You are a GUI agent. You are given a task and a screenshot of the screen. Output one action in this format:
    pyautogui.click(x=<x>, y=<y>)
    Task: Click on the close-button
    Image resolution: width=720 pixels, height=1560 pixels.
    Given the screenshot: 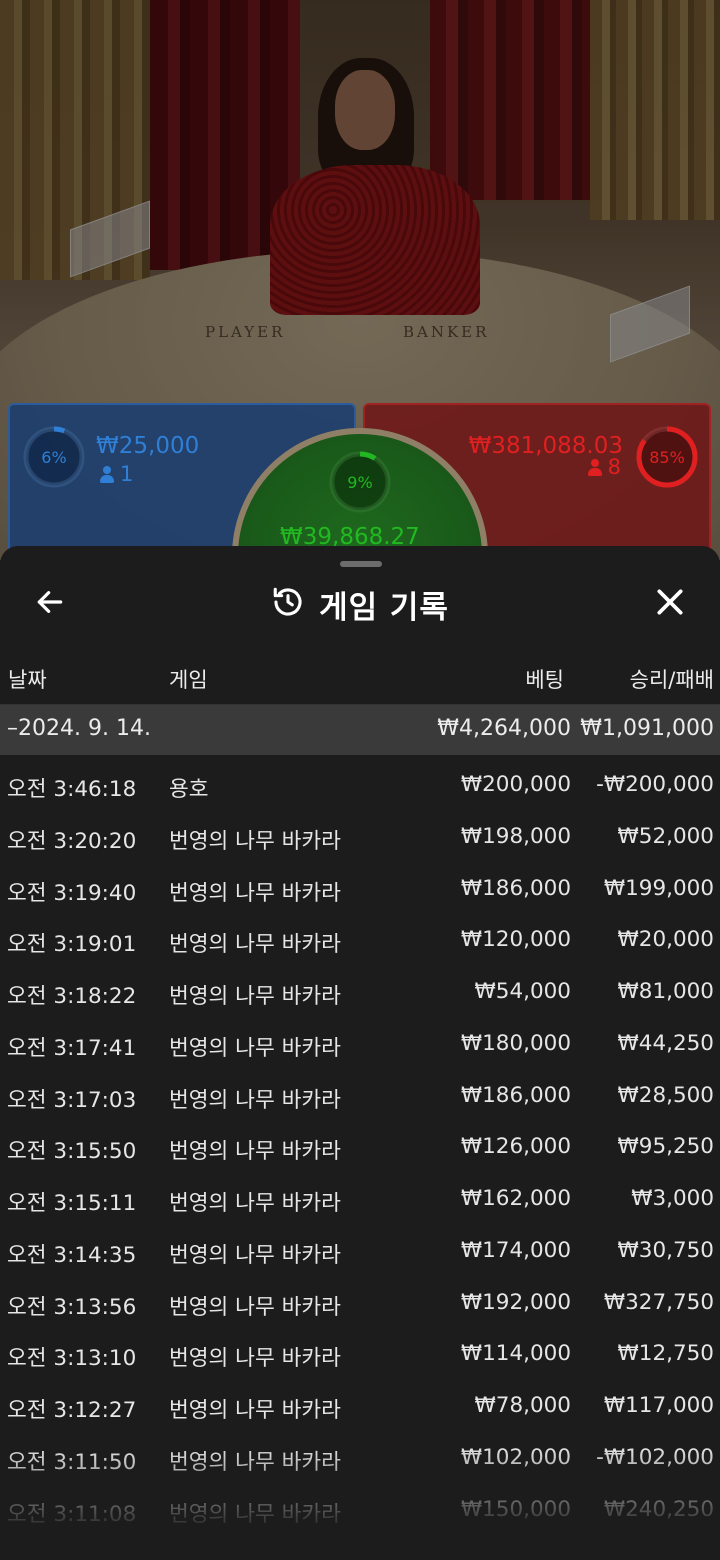 What is the action you would take?
    pyautogui.click(x=670, y=604)
    